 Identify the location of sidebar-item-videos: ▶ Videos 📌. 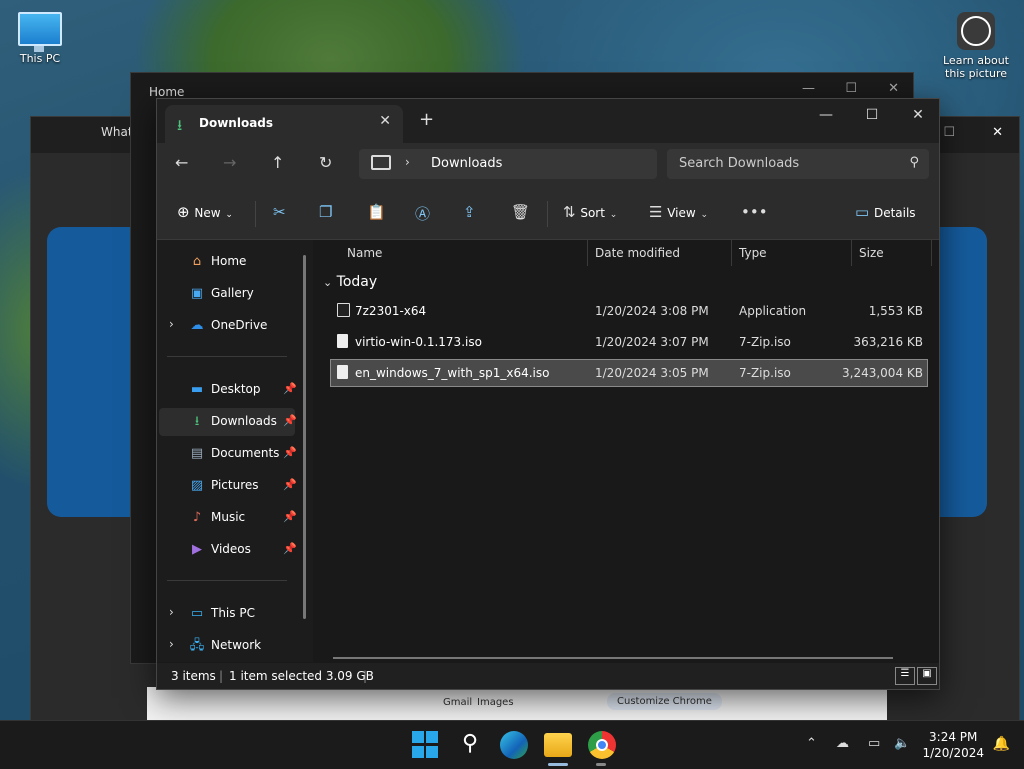
(228, 550).